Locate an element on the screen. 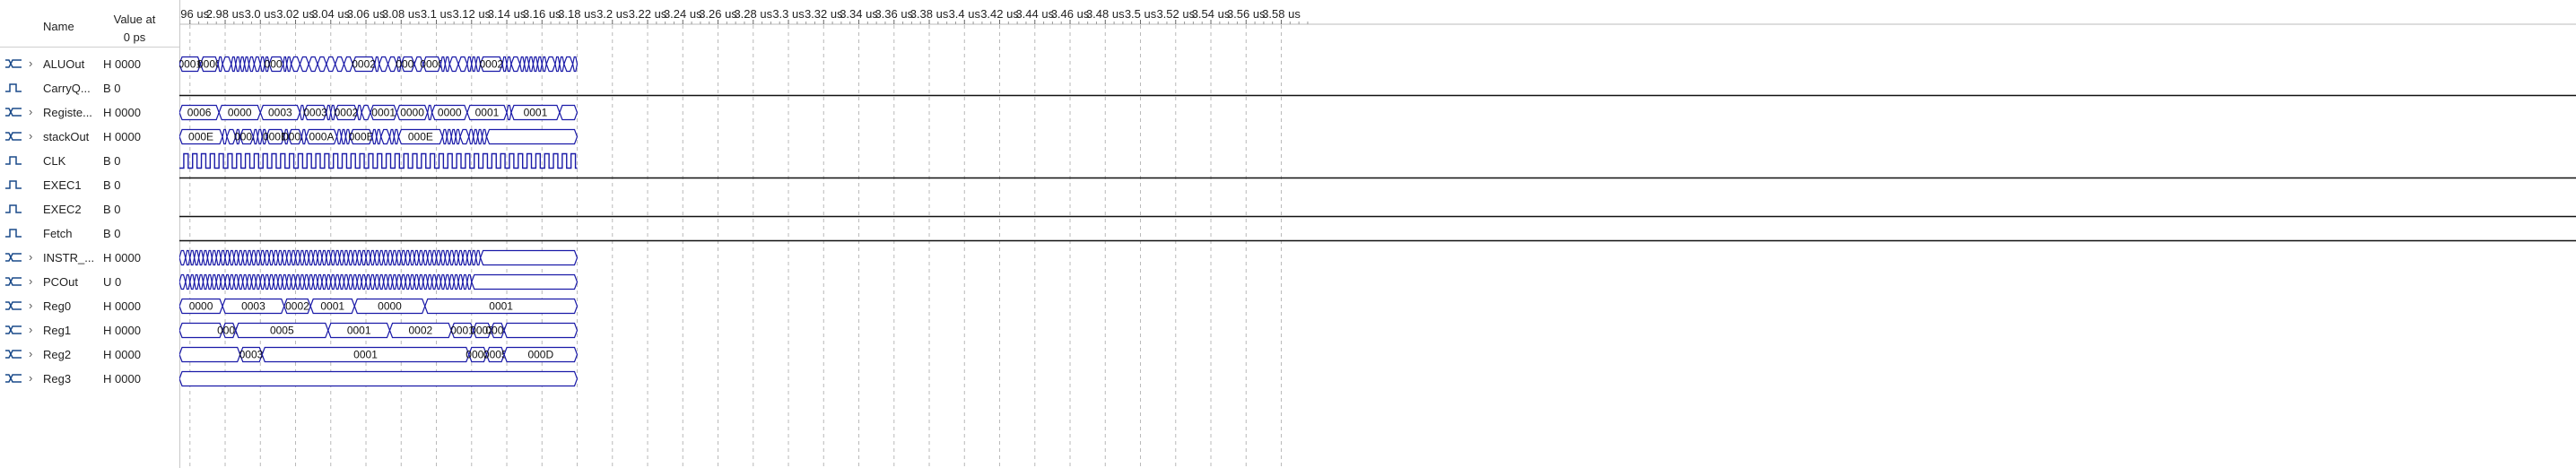 Image resolution: width=2576 pixels, height=468 pixels. time-tick-label: 3.0 us is located at coordinates (261, 14).